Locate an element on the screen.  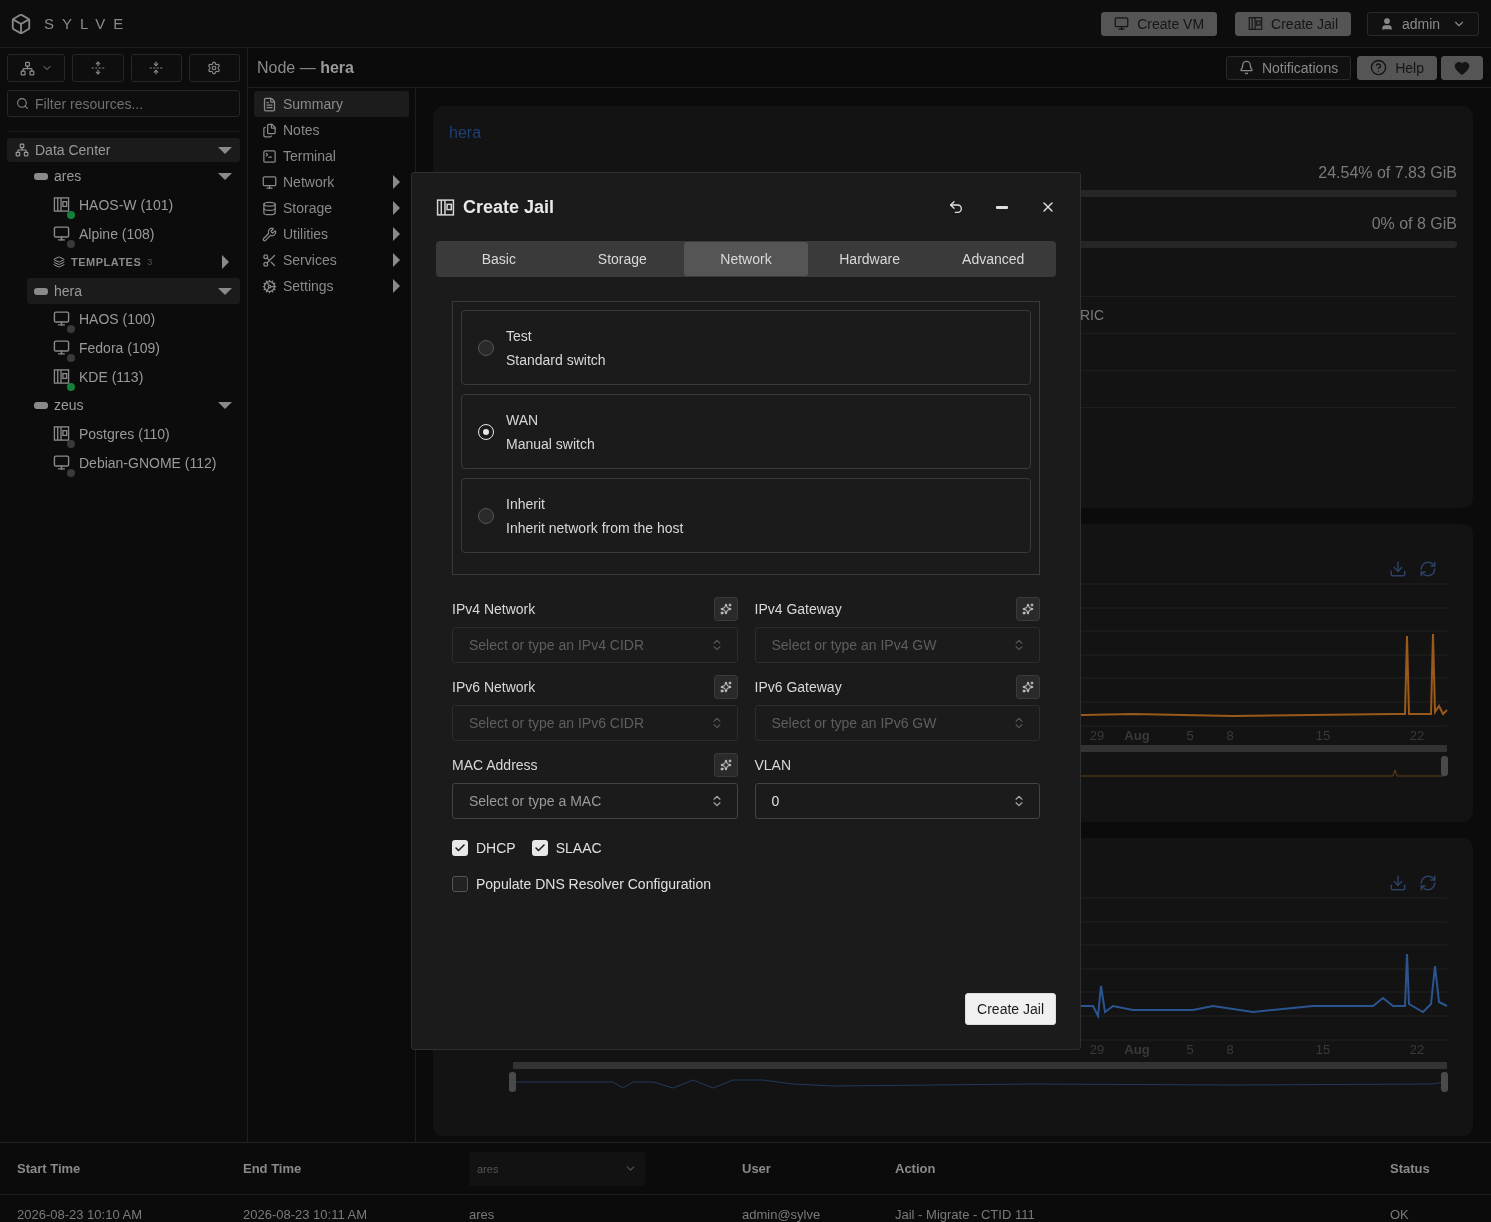
undo-icon is located at coordinates (956, 207).